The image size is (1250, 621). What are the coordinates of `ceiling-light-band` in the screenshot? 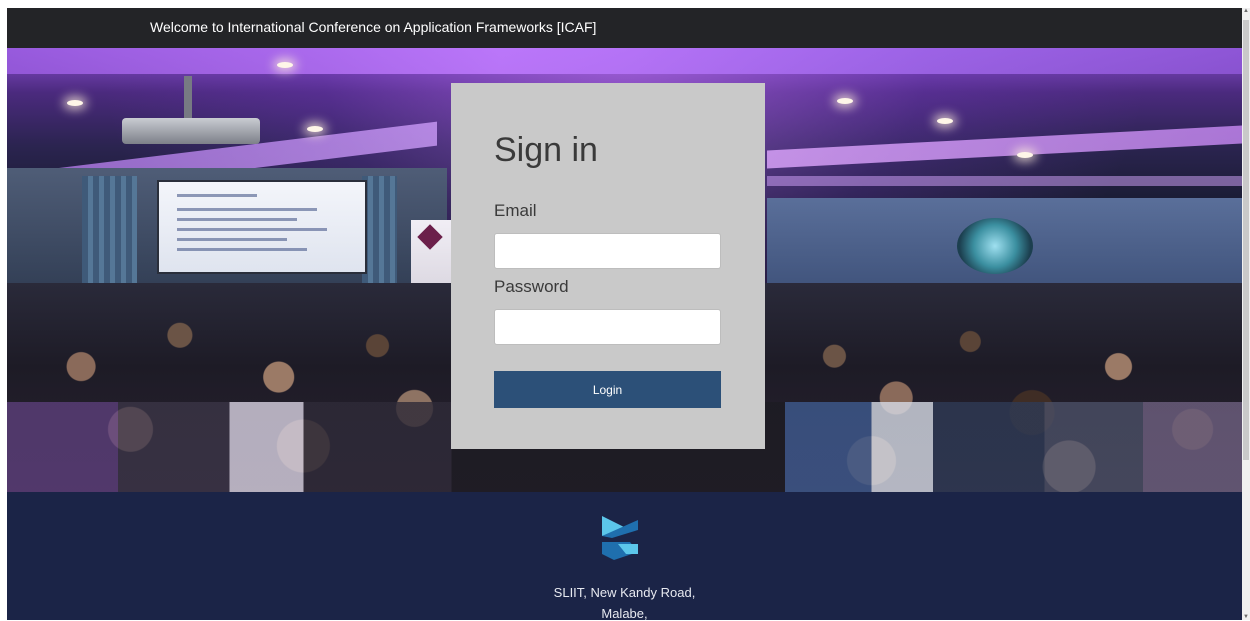 It's located at (624, 61).